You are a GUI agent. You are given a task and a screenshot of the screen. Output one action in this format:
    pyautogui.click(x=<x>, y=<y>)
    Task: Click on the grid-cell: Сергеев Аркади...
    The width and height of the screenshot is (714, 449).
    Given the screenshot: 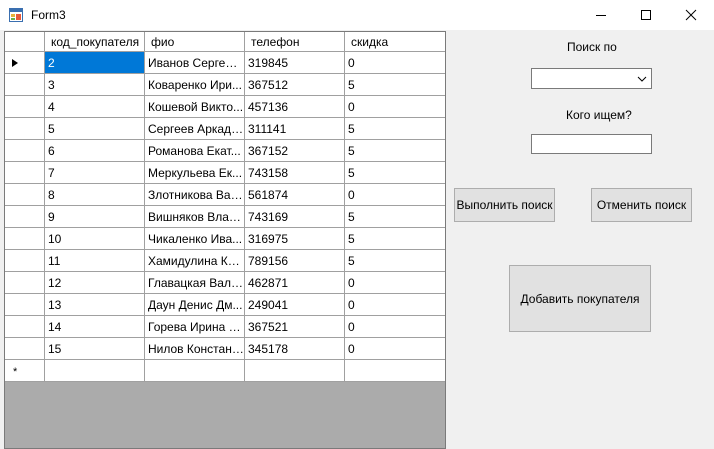 What is the action you would take?
    pyautogui.click(x=195, y=129)
    